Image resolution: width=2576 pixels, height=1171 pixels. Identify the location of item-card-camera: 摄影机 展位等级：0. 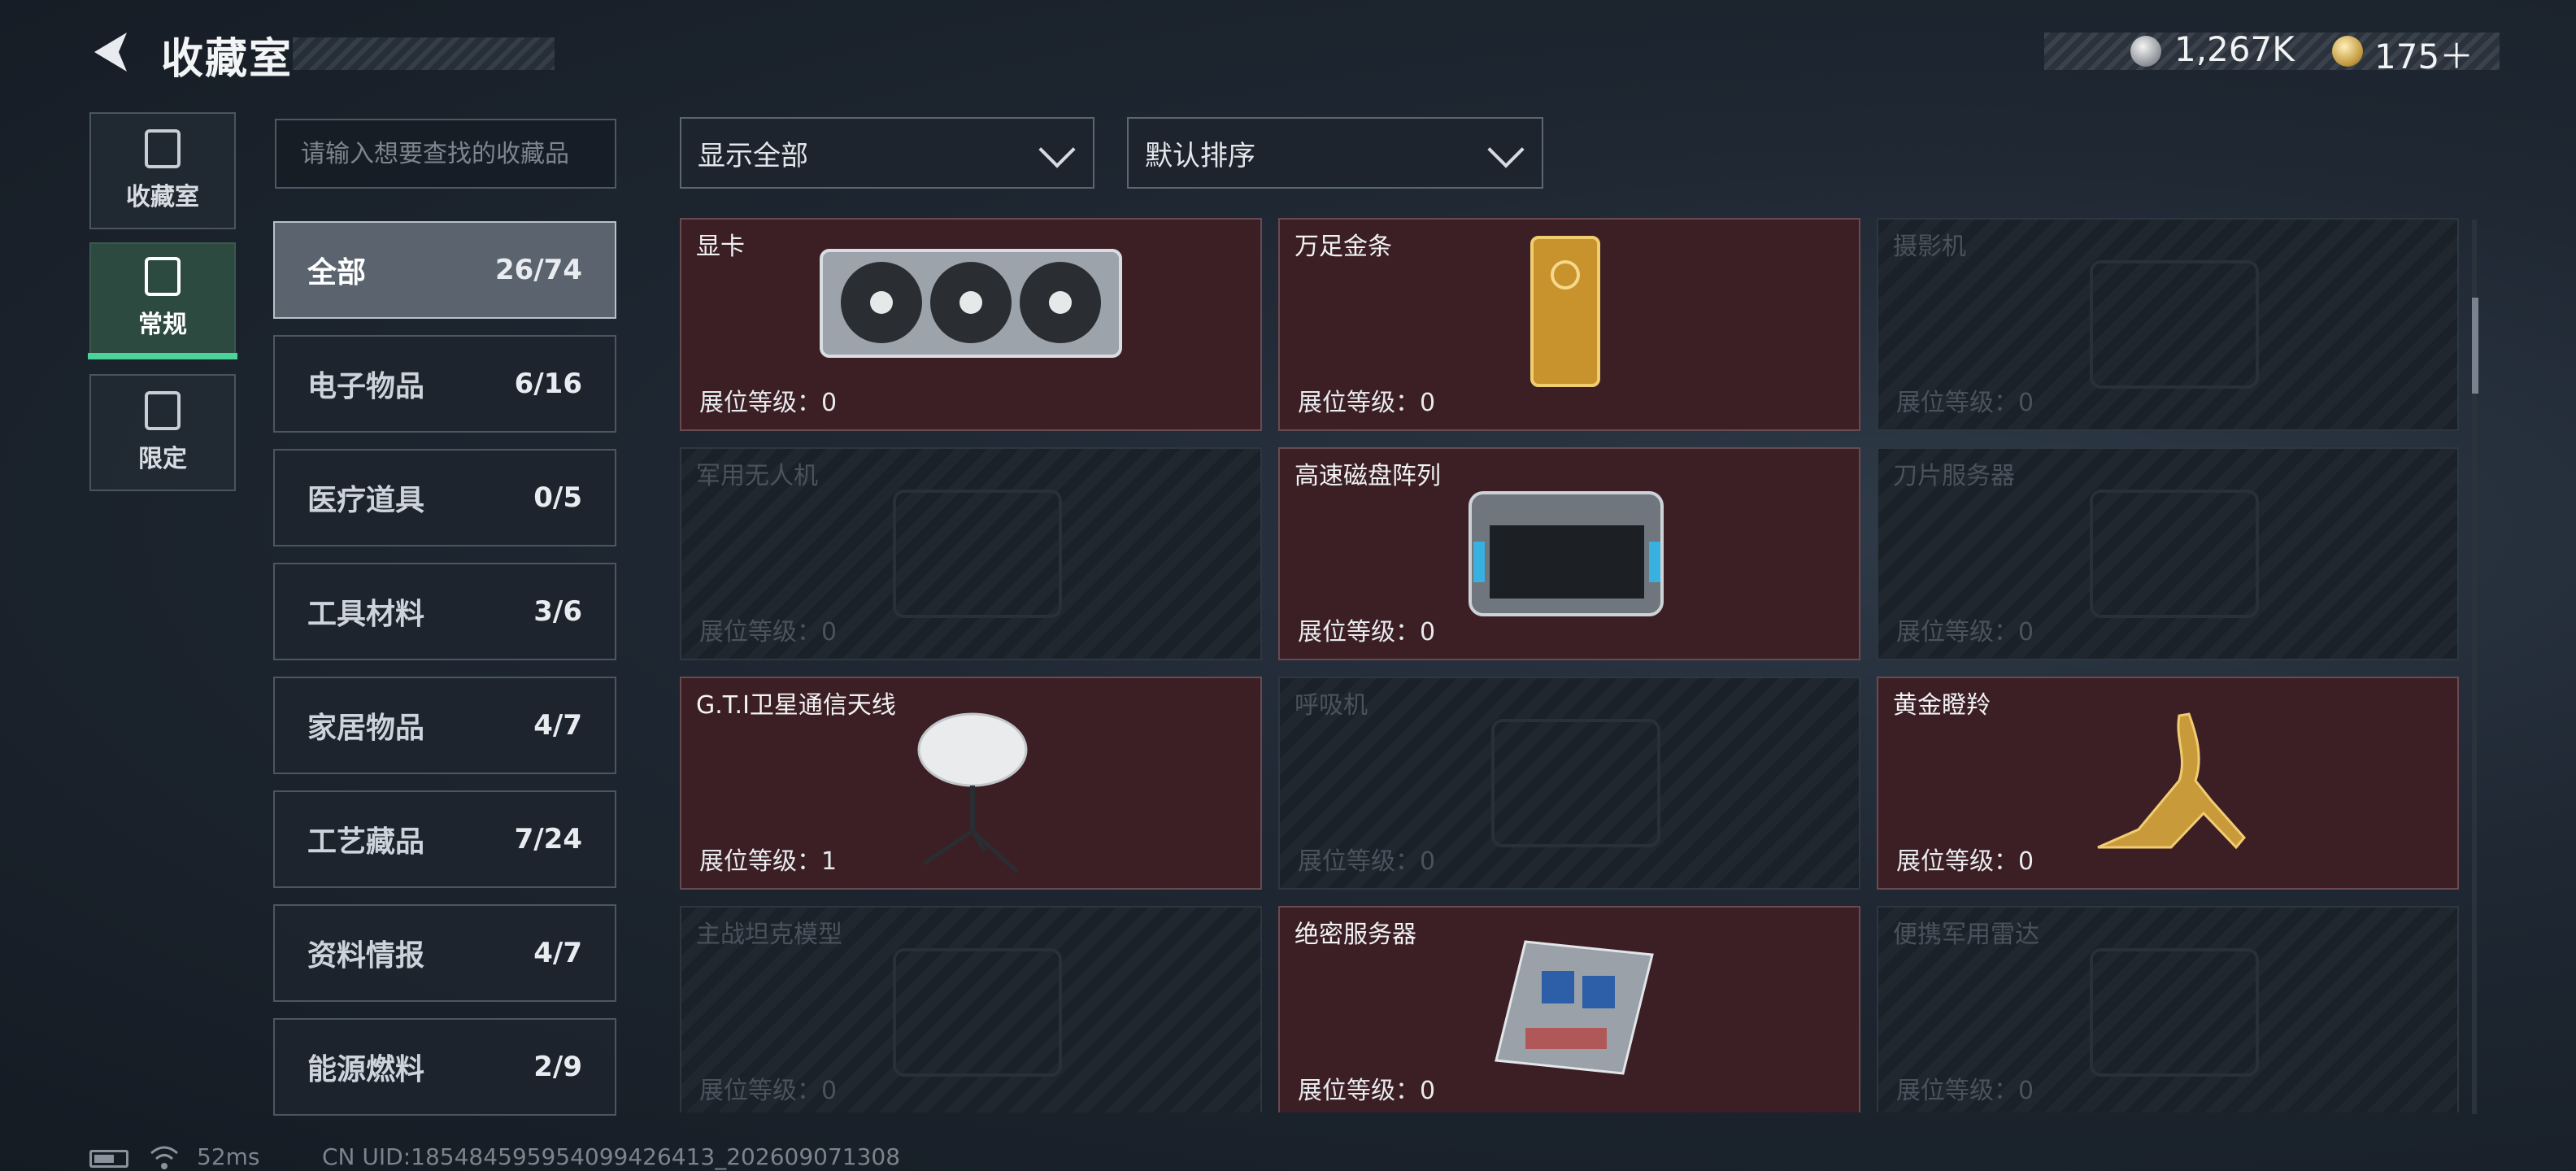
(2168, 324).